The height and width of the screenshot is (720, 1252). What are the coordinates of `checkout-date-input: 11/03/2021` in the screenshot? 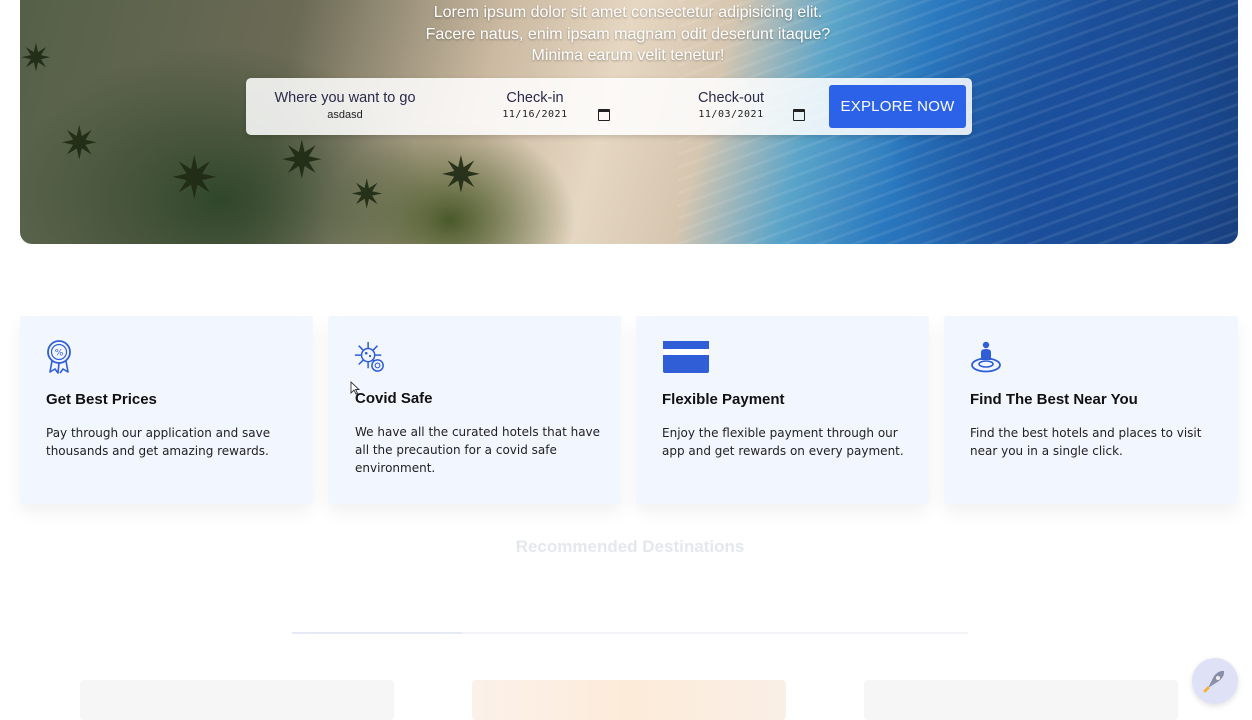 It's located at (731, 114).